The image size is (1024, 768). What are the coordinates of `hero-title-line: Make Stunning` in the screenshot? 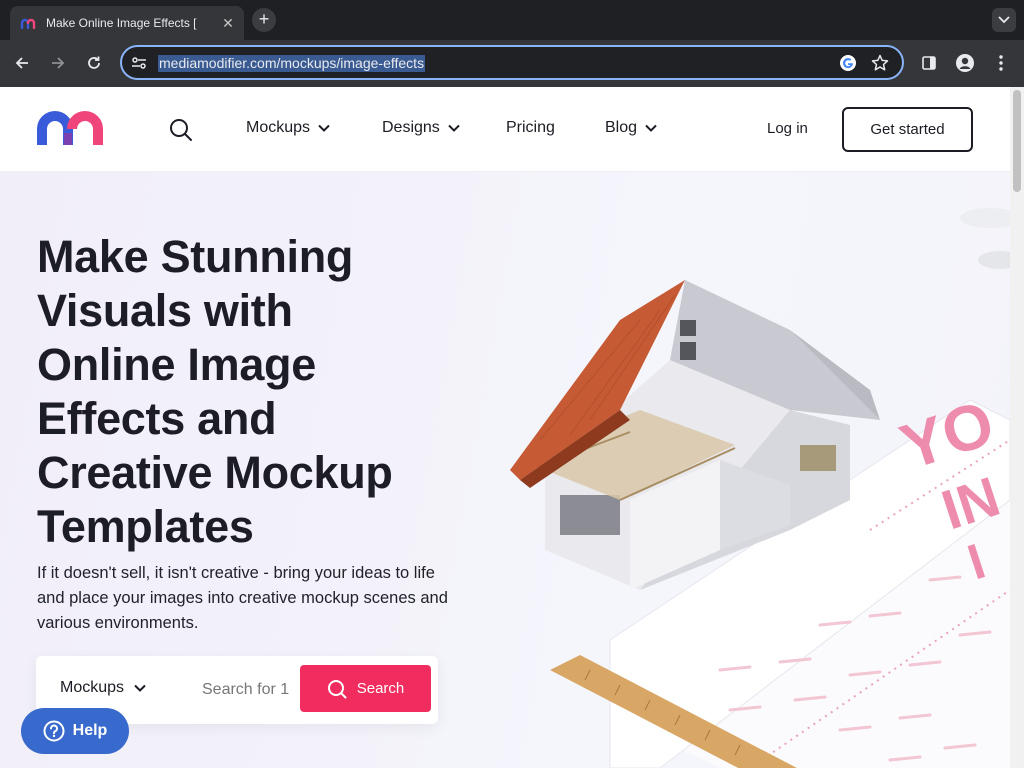 It's located at (195, 256).